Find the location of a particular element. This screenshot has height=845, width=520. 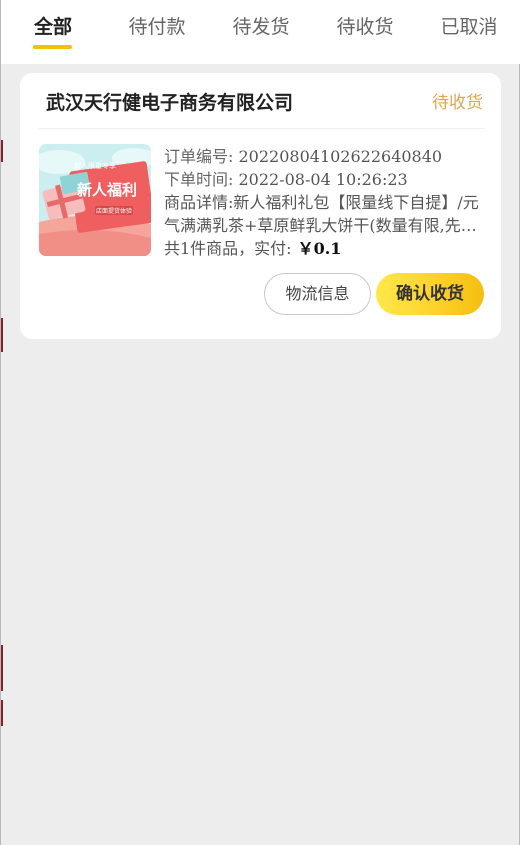

shop-name: 武汉天行健电子商务有限公司 is located at coordinates (170, 103).